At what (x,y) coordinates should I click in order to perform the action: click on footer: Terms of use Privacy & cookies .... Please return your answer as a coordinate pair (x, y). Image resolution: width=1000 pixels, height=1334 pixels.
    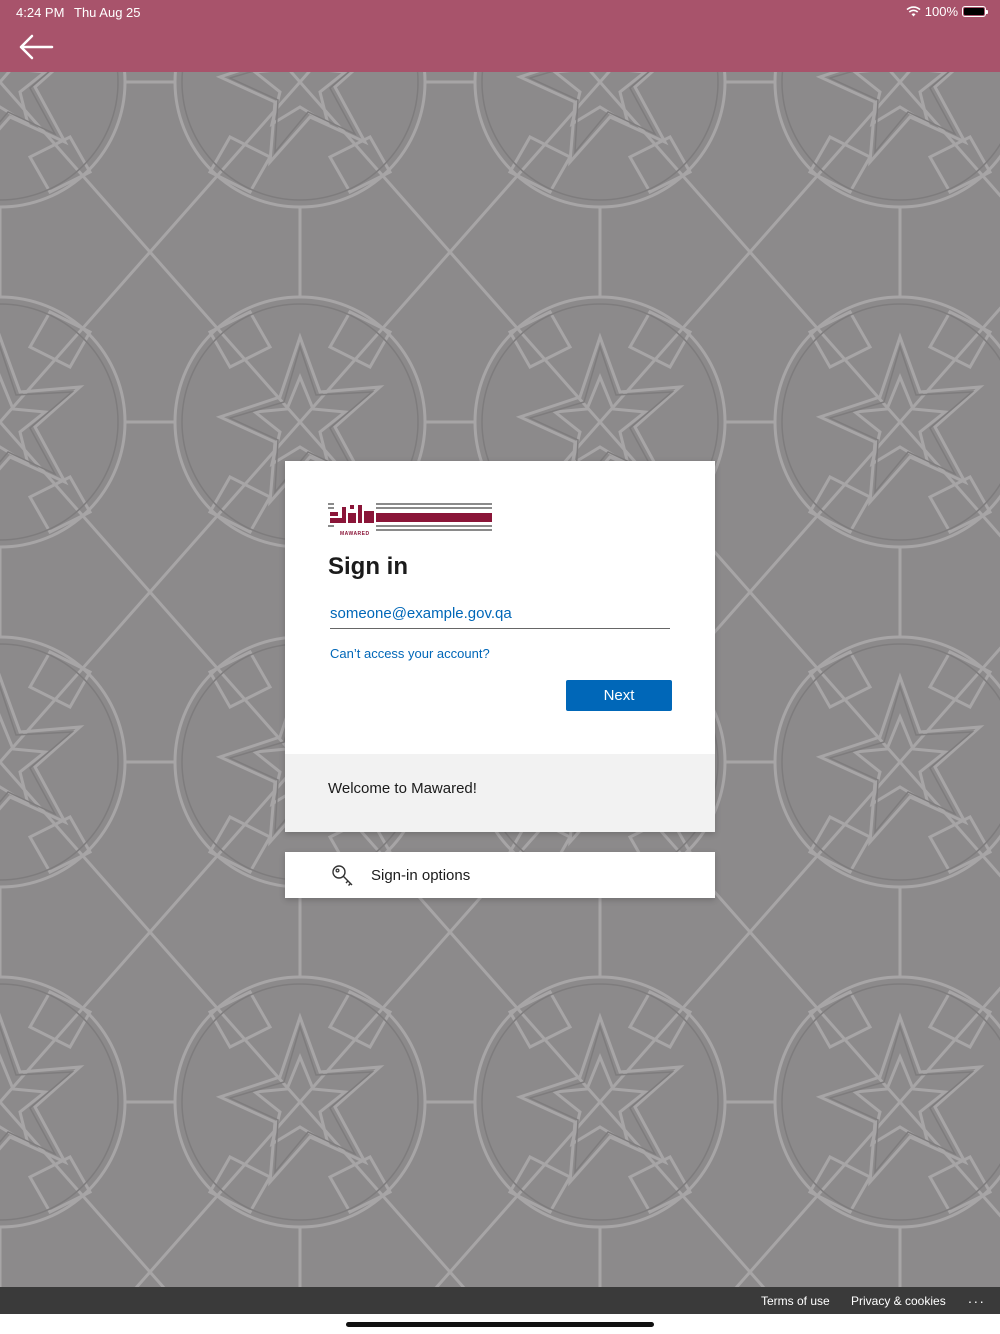
    Looking at the image, I should click on (500, 1300).